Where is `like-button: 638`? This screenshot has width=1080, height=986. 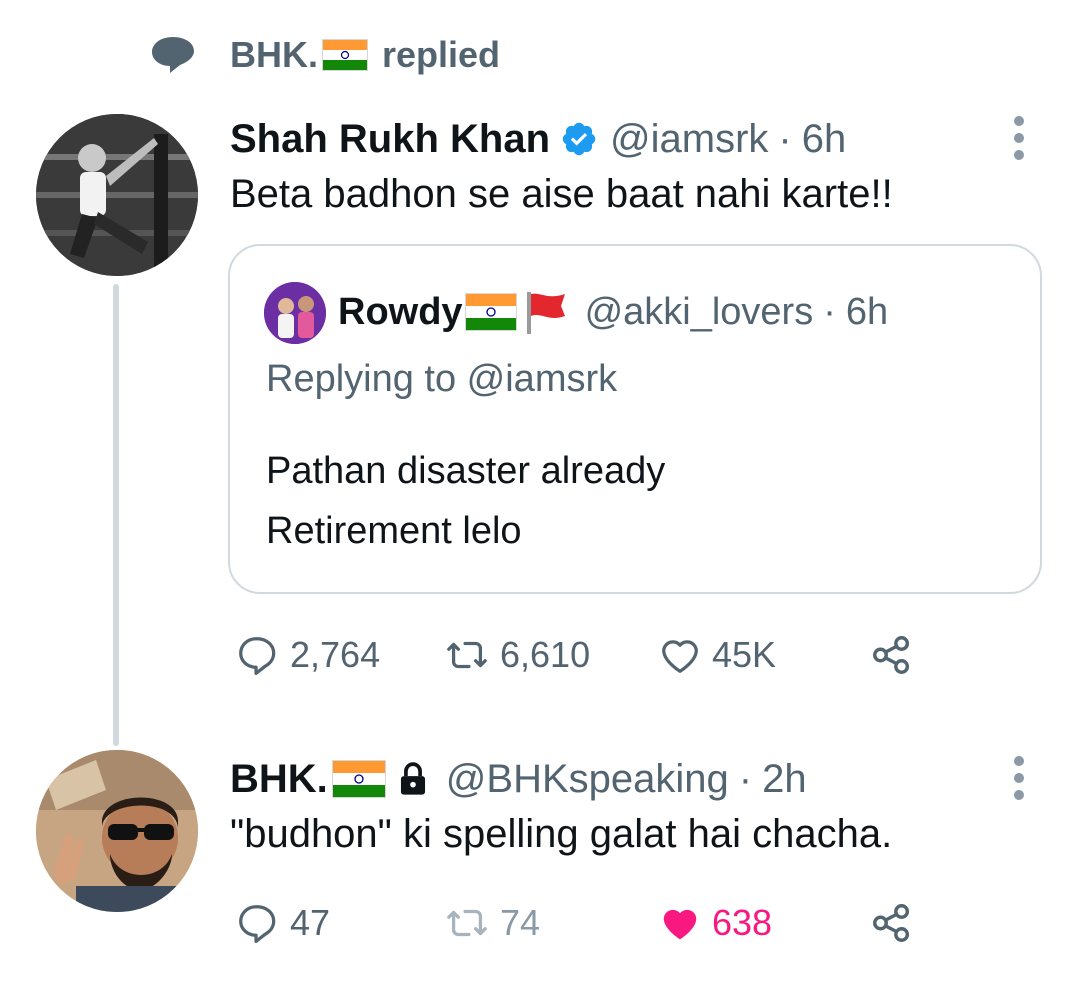
like-button: 638 is located at coordinates (761, 923).